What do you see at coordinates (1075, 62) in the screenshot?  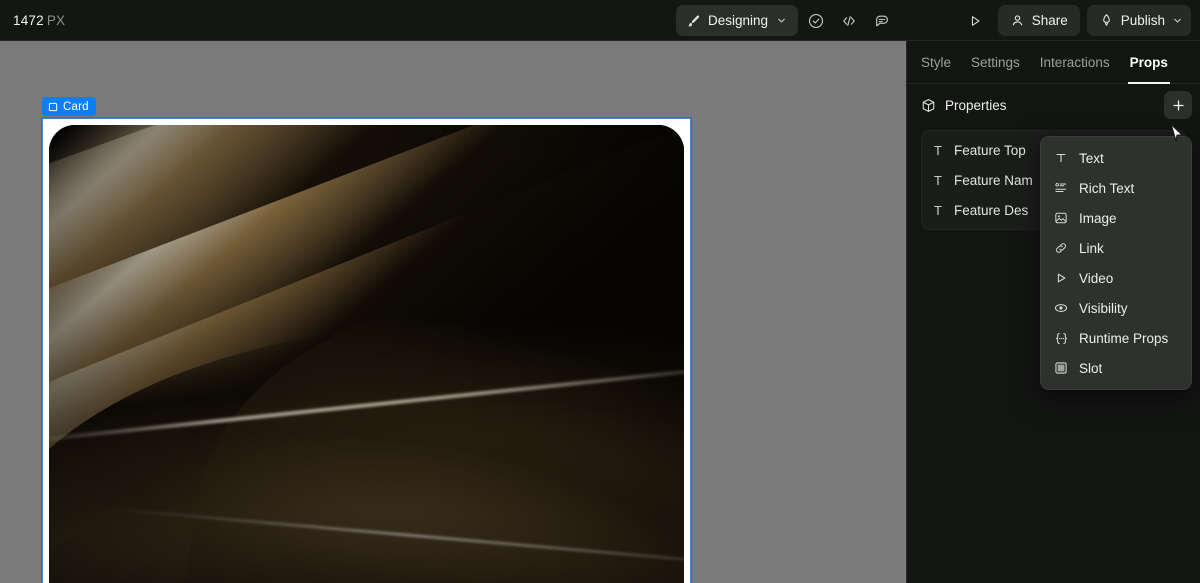 I see `tab-interactions: Interactions` at bounding box center [1075, 62].